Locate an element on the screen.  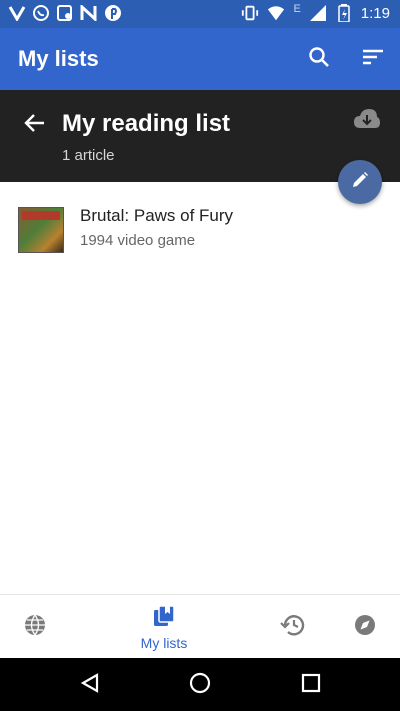
article-count: 1 article is located at coordinates (88, 155).